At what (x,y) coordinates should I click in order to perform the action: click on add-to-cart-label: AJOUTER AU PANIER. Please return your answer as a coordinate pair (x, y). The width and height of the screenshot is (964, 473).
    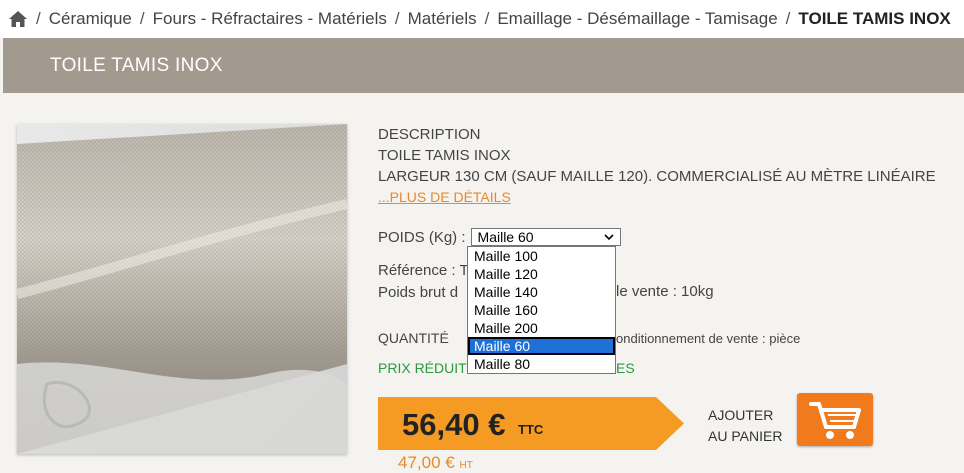
    Looking at the image, I should click on (745, 426).